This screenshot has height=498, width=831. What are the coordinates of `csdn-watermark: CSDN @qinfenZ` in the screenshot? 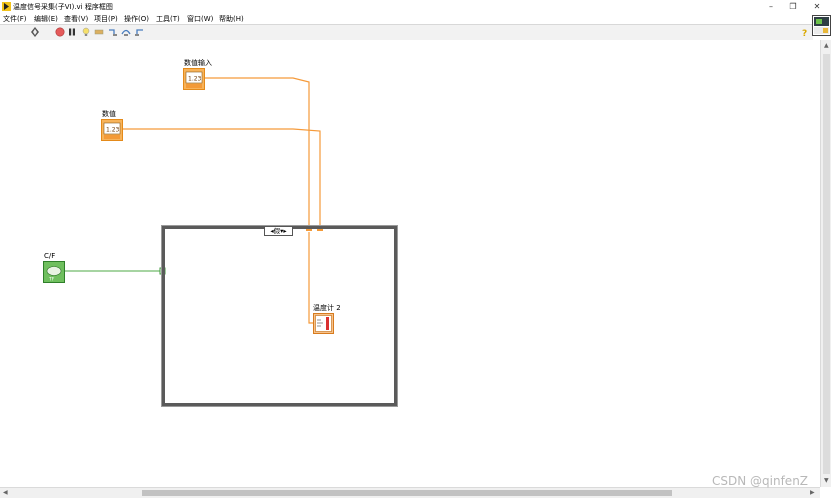 It's located at (760, 481).